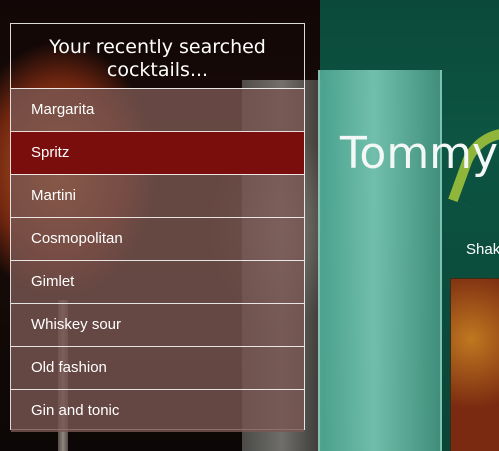  What do you see at coordinates (157, 238) in the screenshot?
I see `list-item-cosmopolitan: Cosmopolitan` at bounding box center [157, 238].